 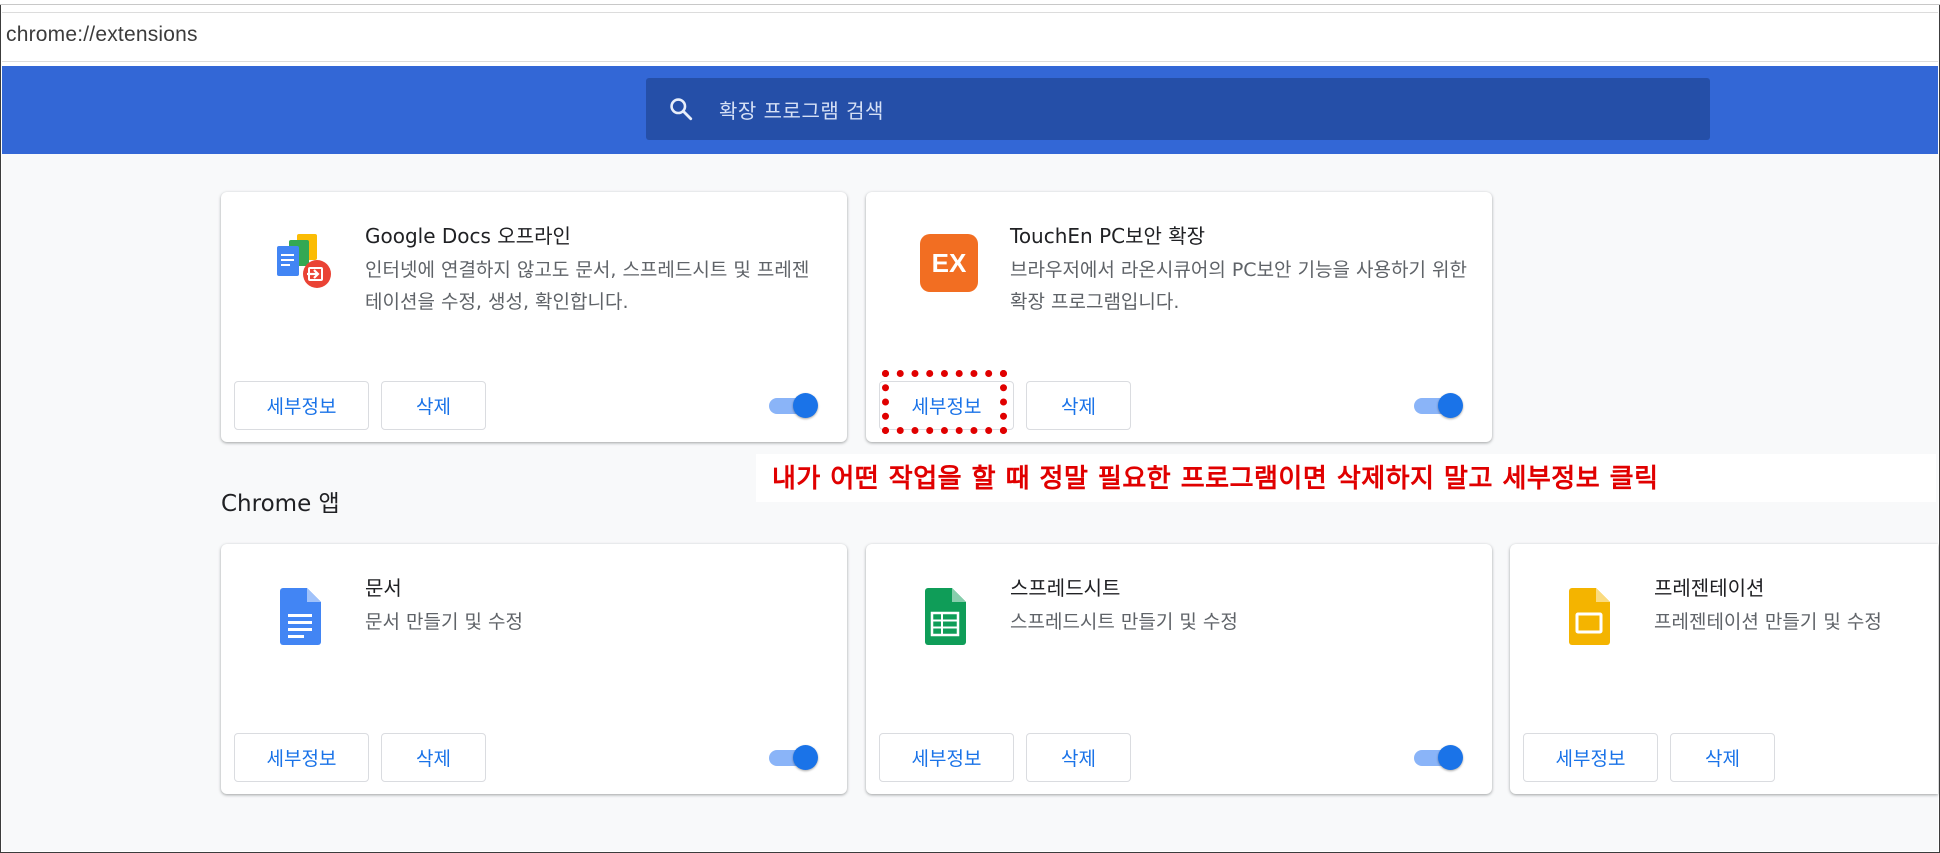 What do you see at coordinates (681, 109) in the screenshot?
I see `search-icon` at bounding box center [681, 109].